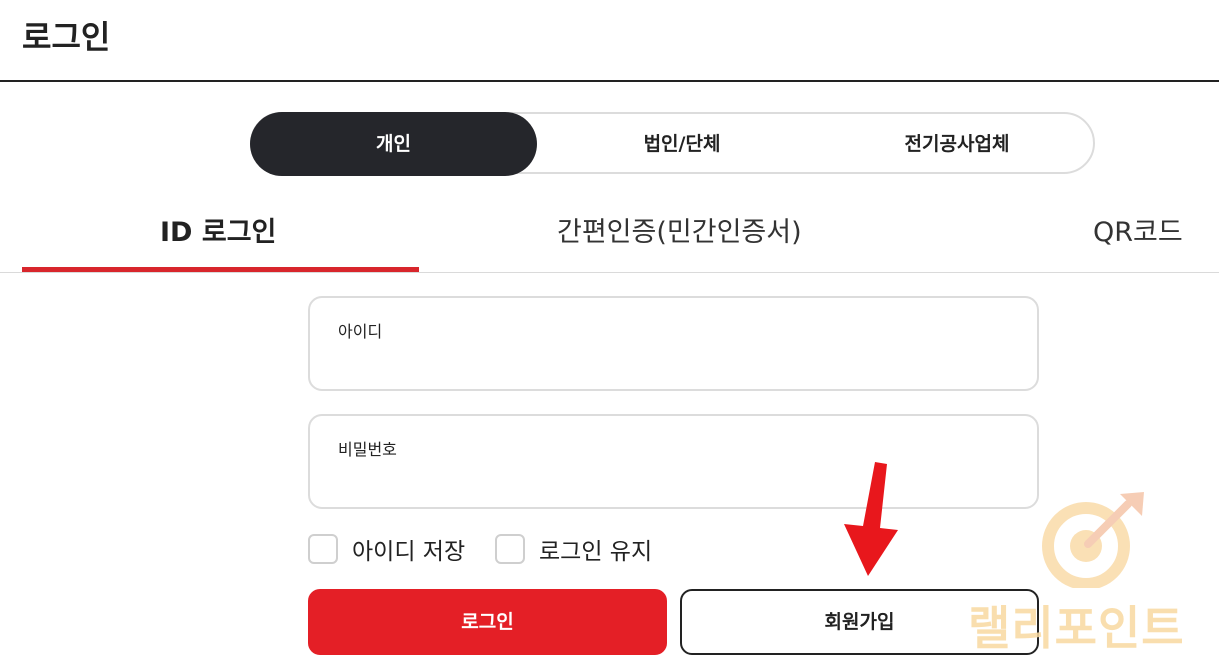 The width and height of the screenshot is (1219, 669). Describe the element at coordinates (367, 449) in the screenshot. I see `password-field-label: 비밀번호` at that location.